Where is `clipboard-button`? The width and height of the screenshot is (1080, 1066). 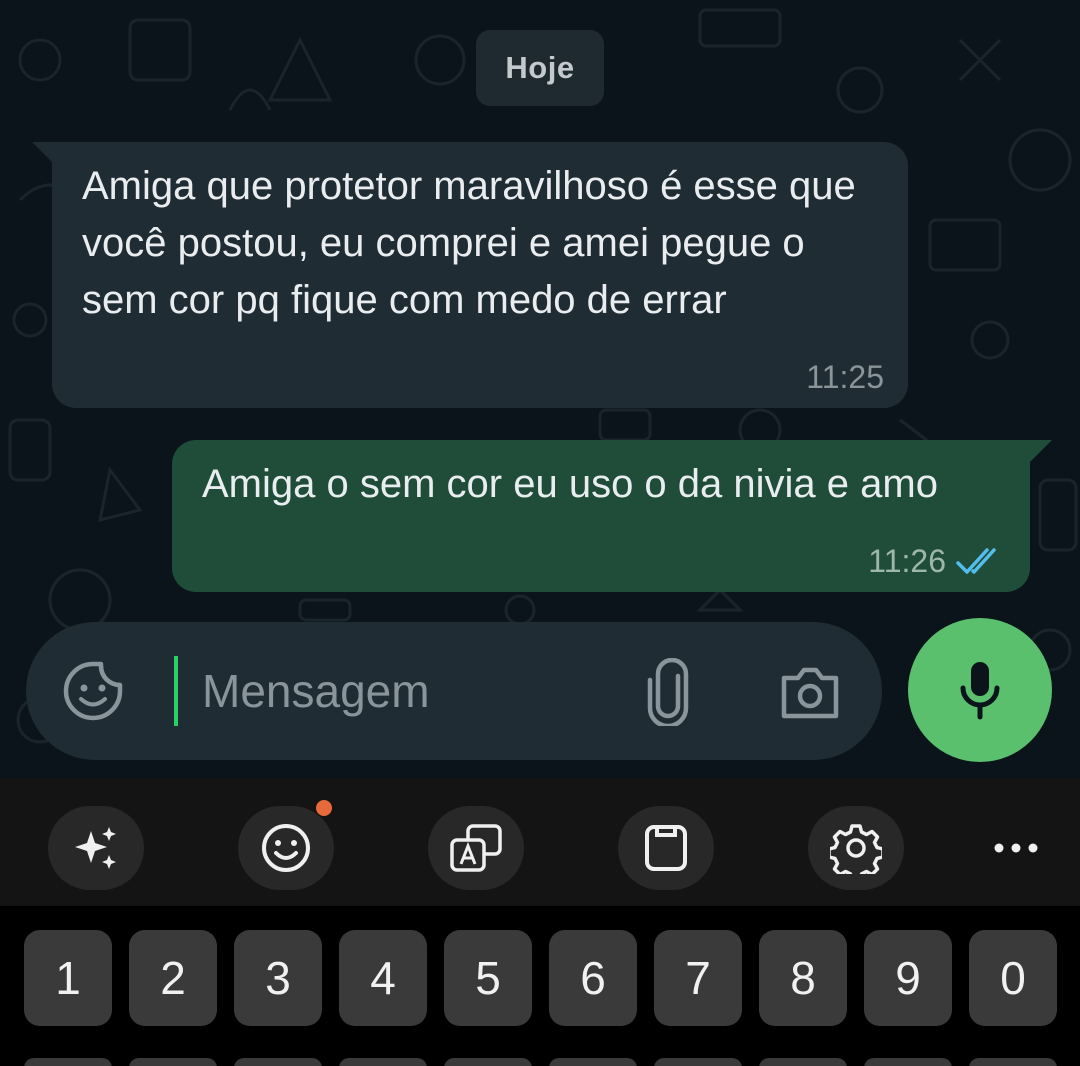
clipboard-button is located at coordinates (666, 848).